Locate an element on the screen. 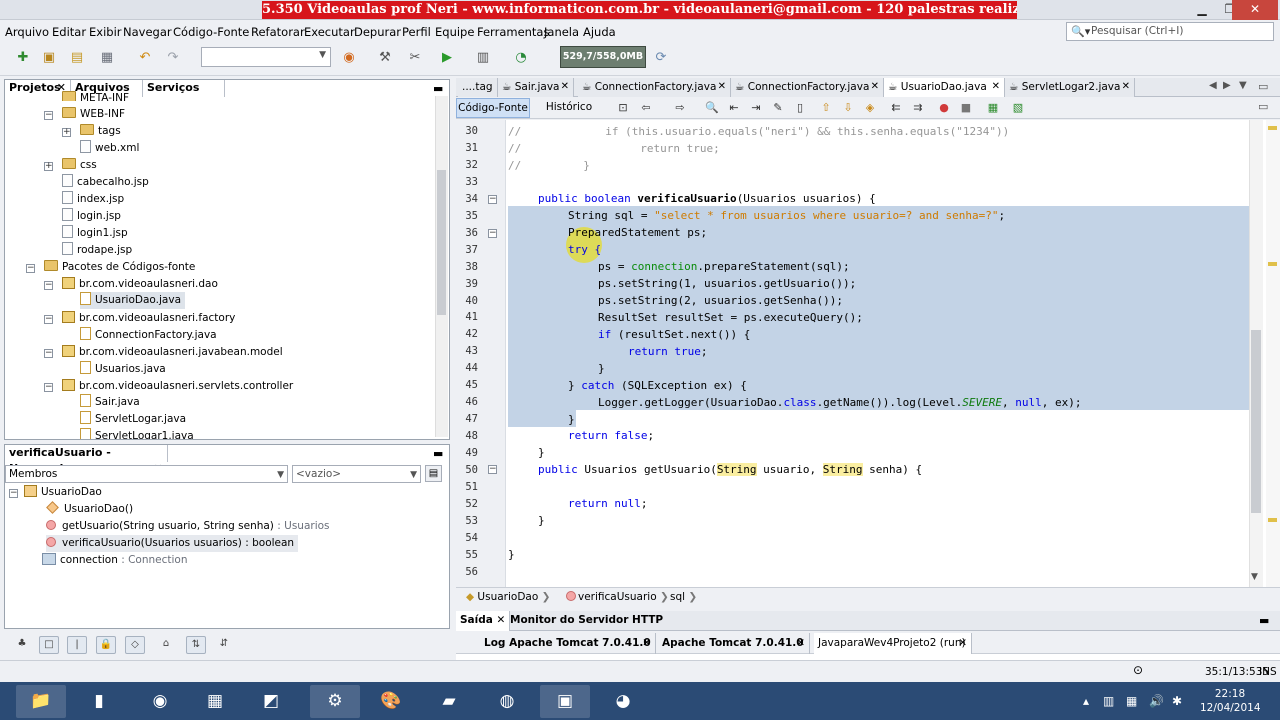 The image size is (1280, 720). menu-equipe: Equipe is located at coordinates (454, 32).